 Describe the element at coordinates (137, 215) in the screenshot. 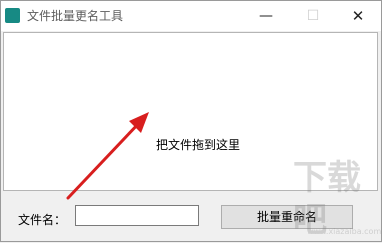

I see `filename-input` at that location.